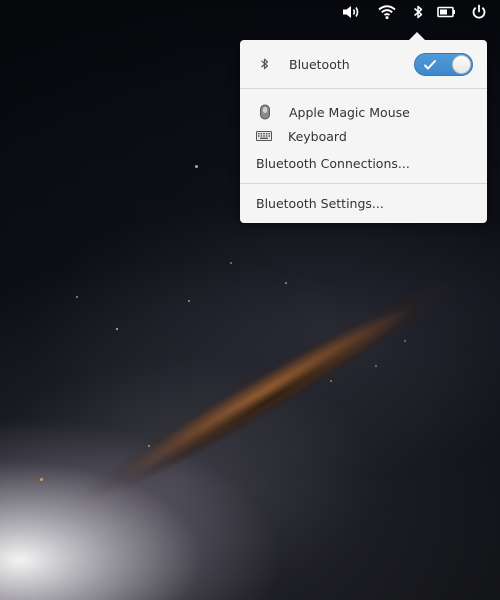 This screenshot has width=500, height=600. What do you see at coordinates (430, 66) in the screenshot?
I see `check-icon` at bounding box center [430, 66].